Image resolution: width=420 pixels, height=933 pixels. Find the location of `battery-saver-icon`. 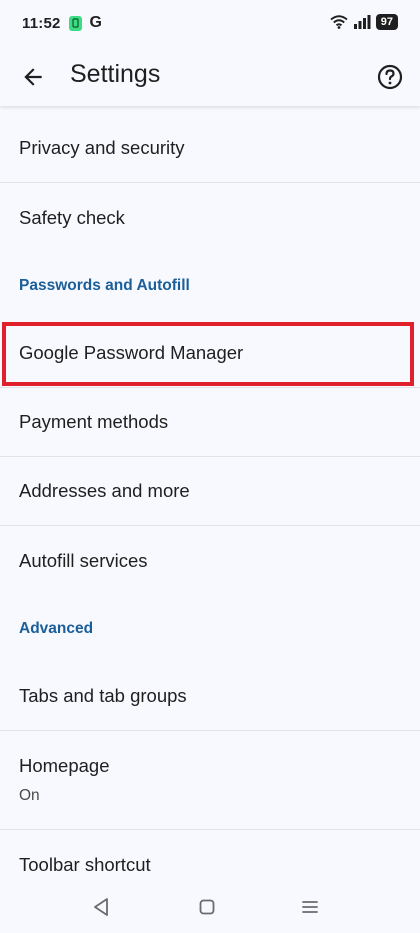

battery-saver-icon is located at coordinates (75, 23).